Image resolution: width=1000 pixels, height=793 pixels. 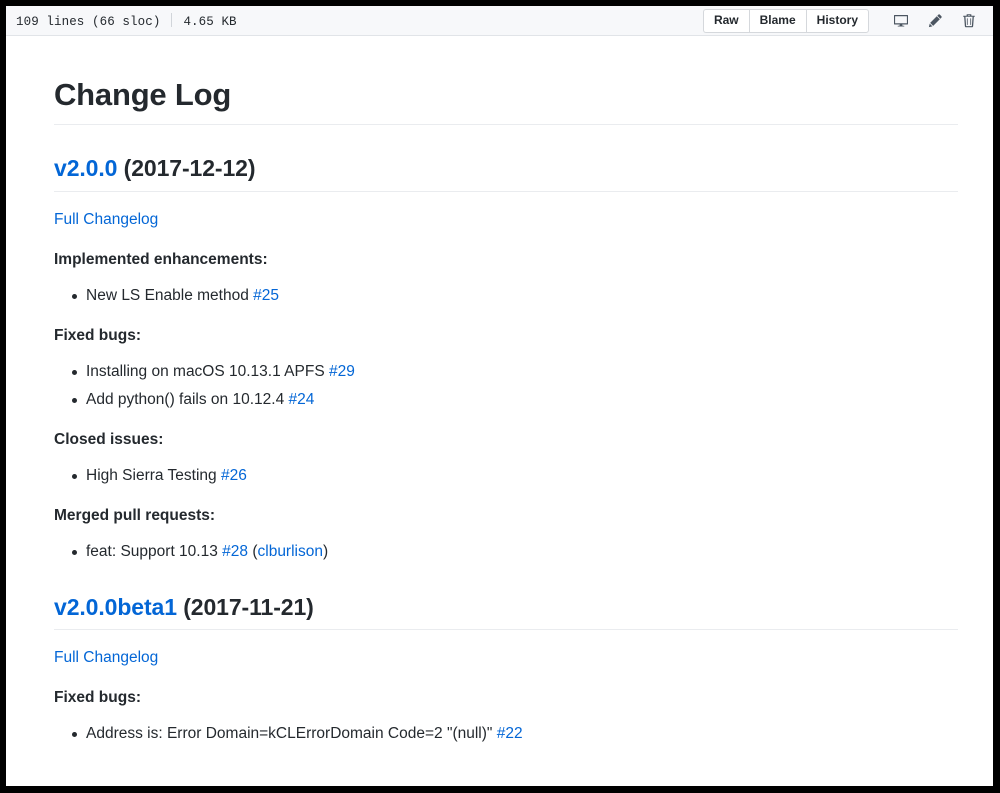 I want to click on release-date: (2017-12-12), so click(x=189, y=167).